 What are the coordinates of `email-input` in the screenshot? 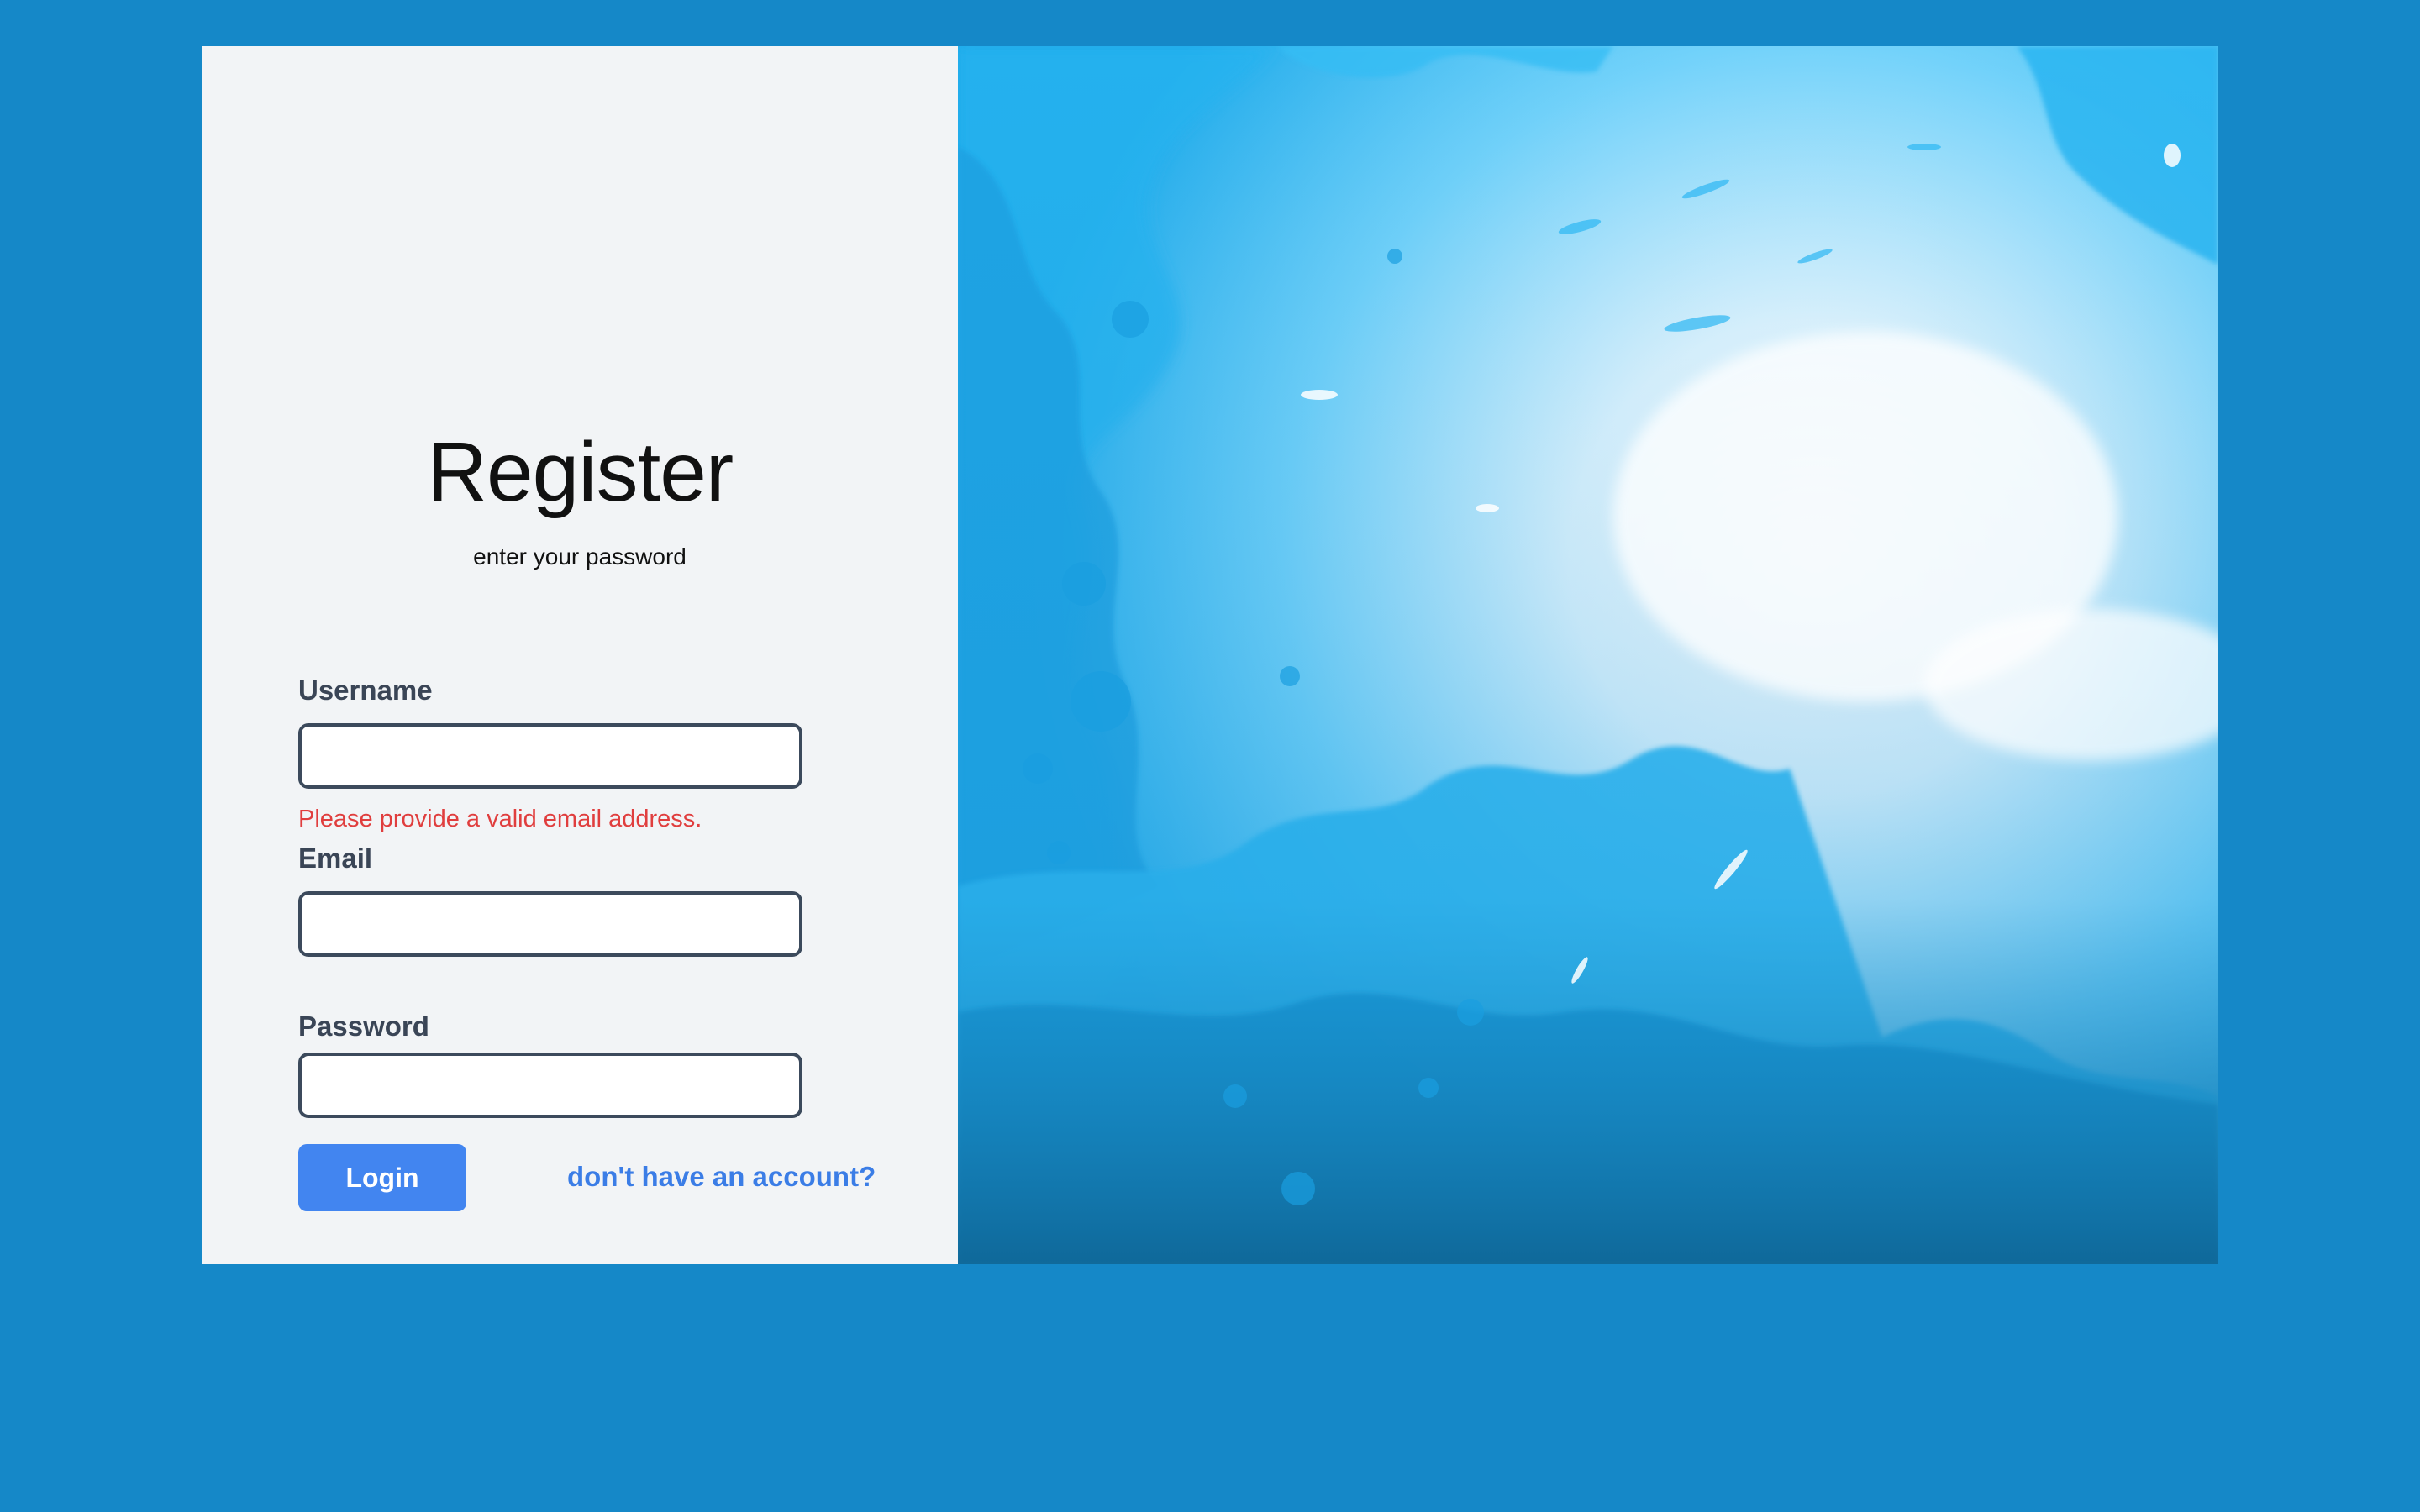 It's located at (550, 924).